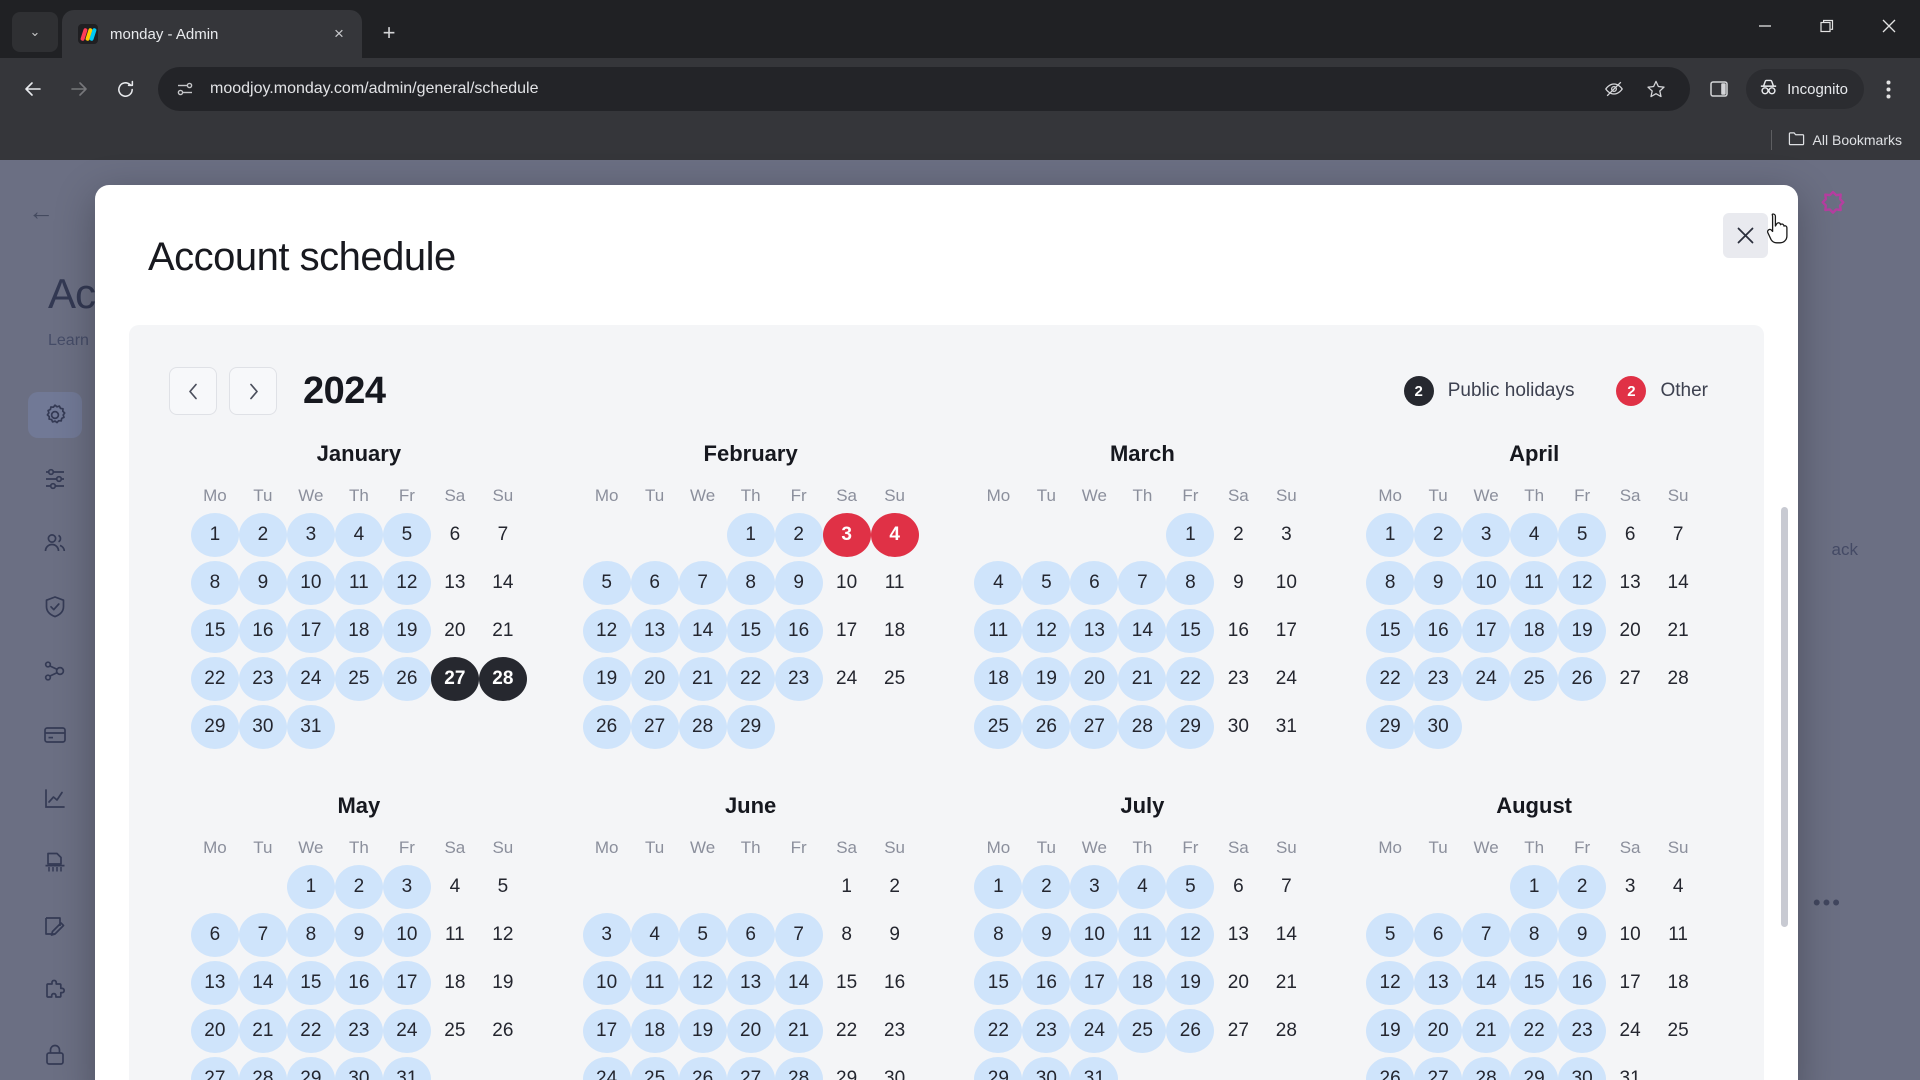 This screenshot has height=1080, width=1920. What do you see at coordinates (55, 735) in the screenshot?
I see `sidebar-item-billing` at bounding box center [55, 735].